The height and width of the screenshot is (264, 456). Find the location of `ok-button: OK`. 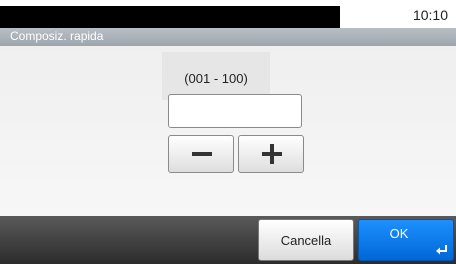

ok-button: OK is located at coordinates (406, 240).